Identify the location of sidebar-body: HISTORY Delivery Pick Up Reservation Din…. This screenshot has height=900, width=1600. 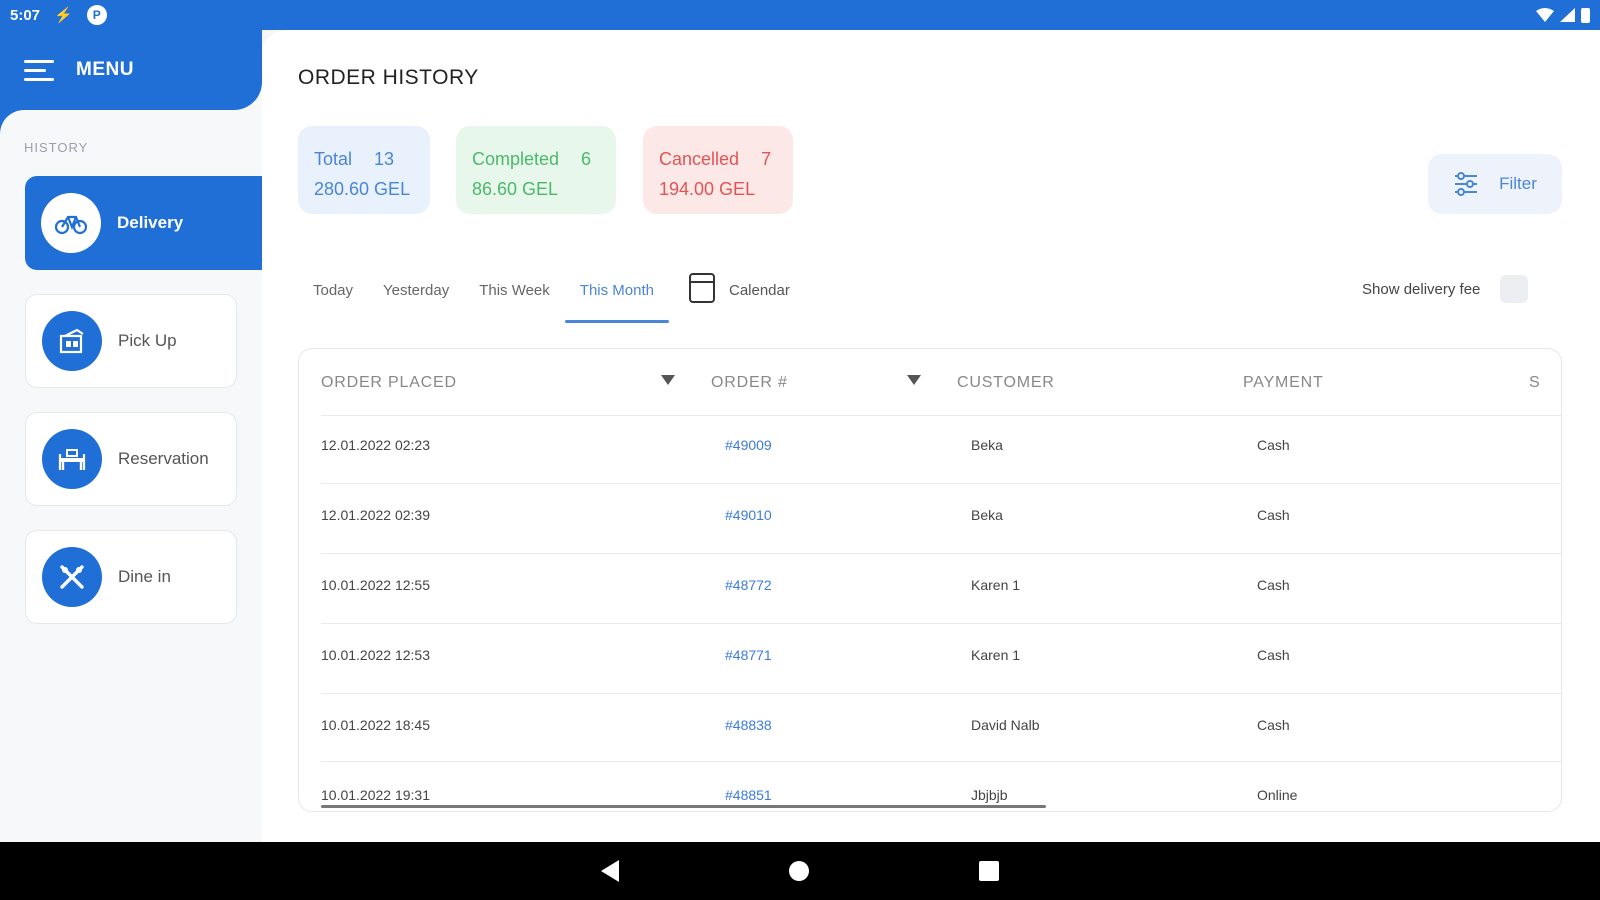
(131, 476).